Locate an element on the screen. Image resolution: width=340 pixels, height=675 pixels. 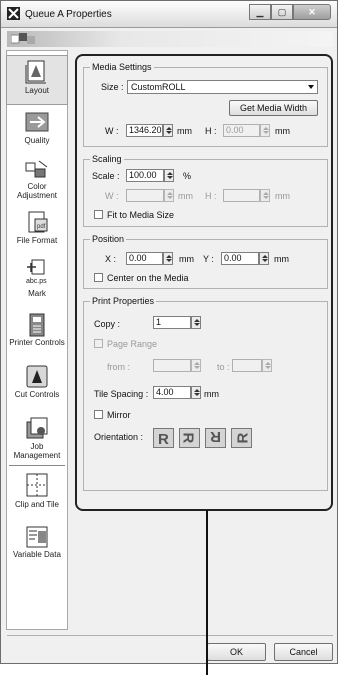
media-width-stepper is located at coordinates (168, 130).